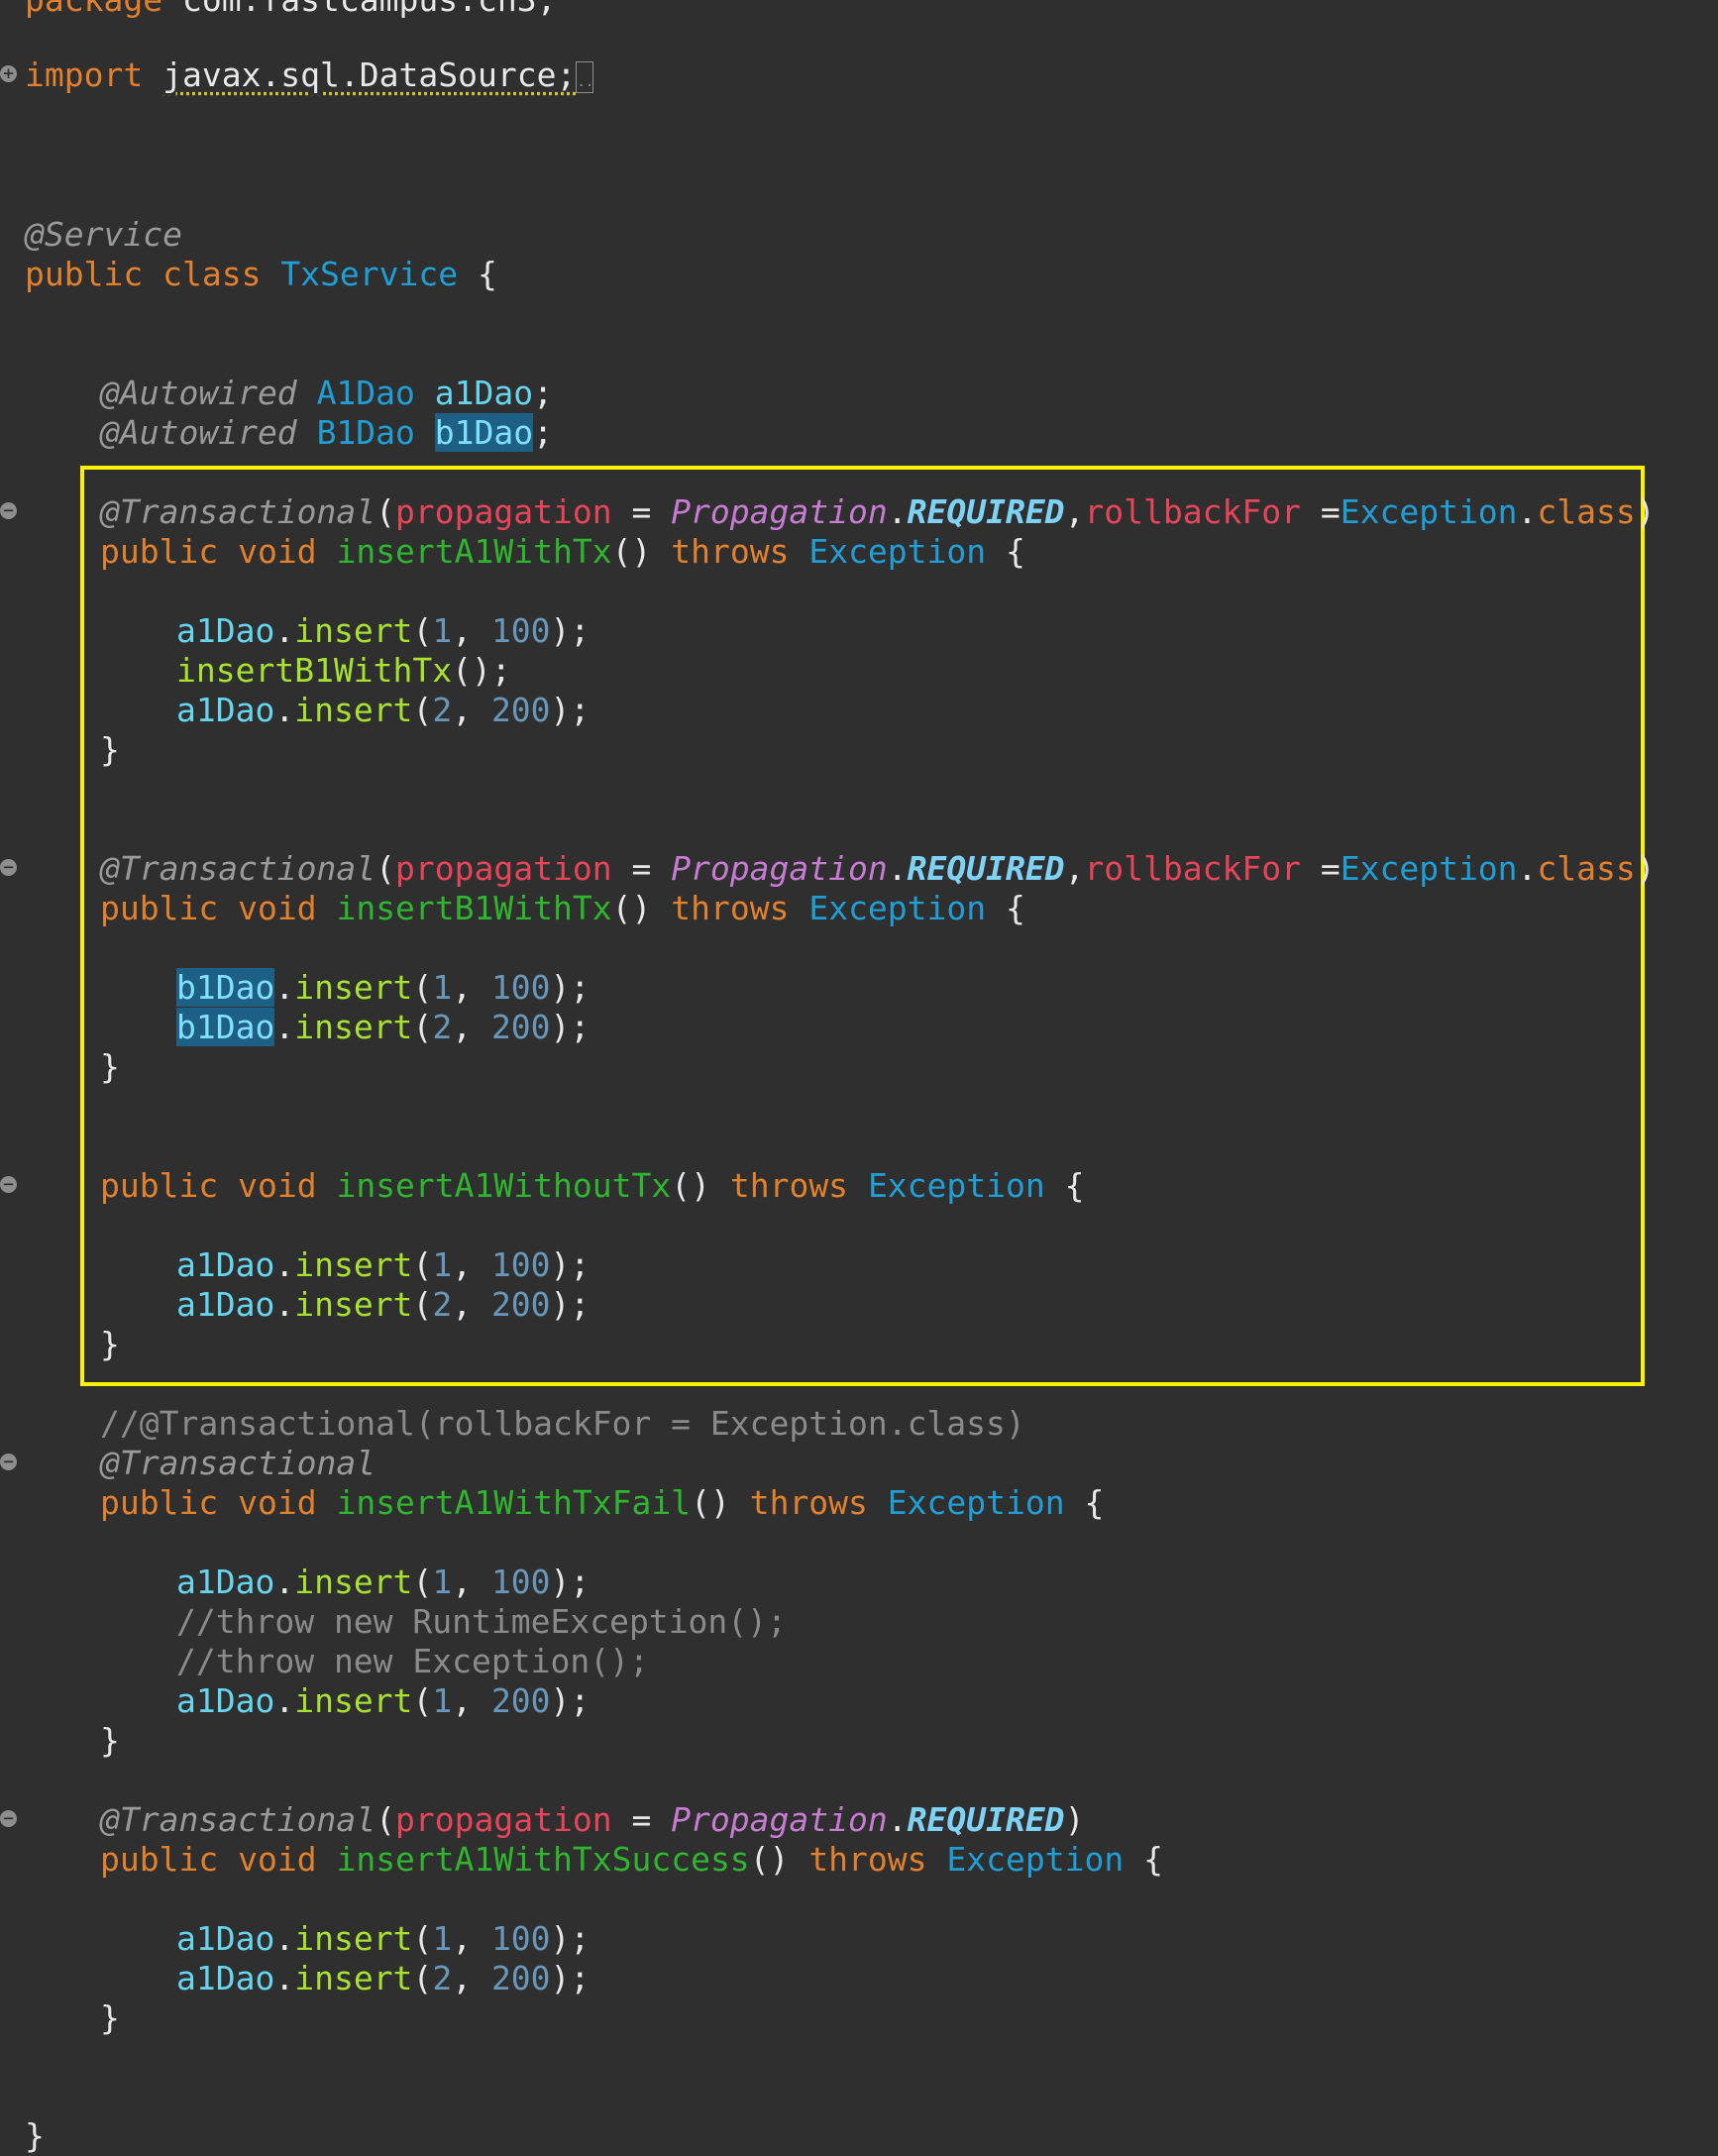  What do you see at coordinates (503, 512) in the screenshot?
I see `param-propagation: propagation` at bounding box center [503, 512].